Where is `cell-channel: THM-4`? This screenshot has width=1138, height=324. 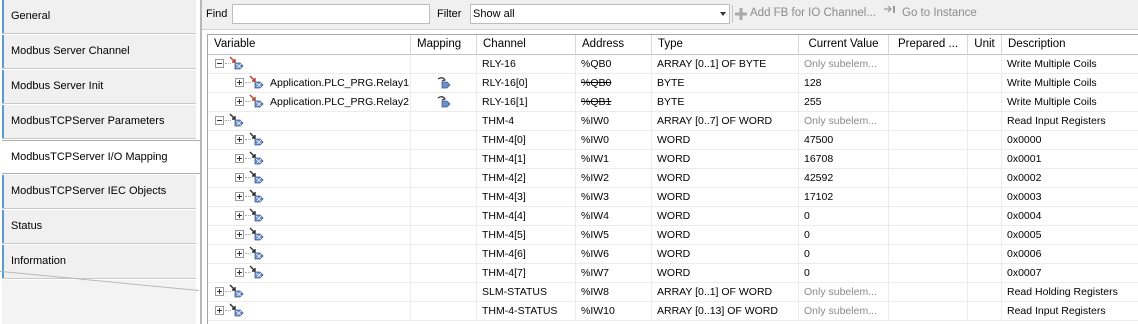
cell-channel: THM-4 is located at coordinates (526, 121).